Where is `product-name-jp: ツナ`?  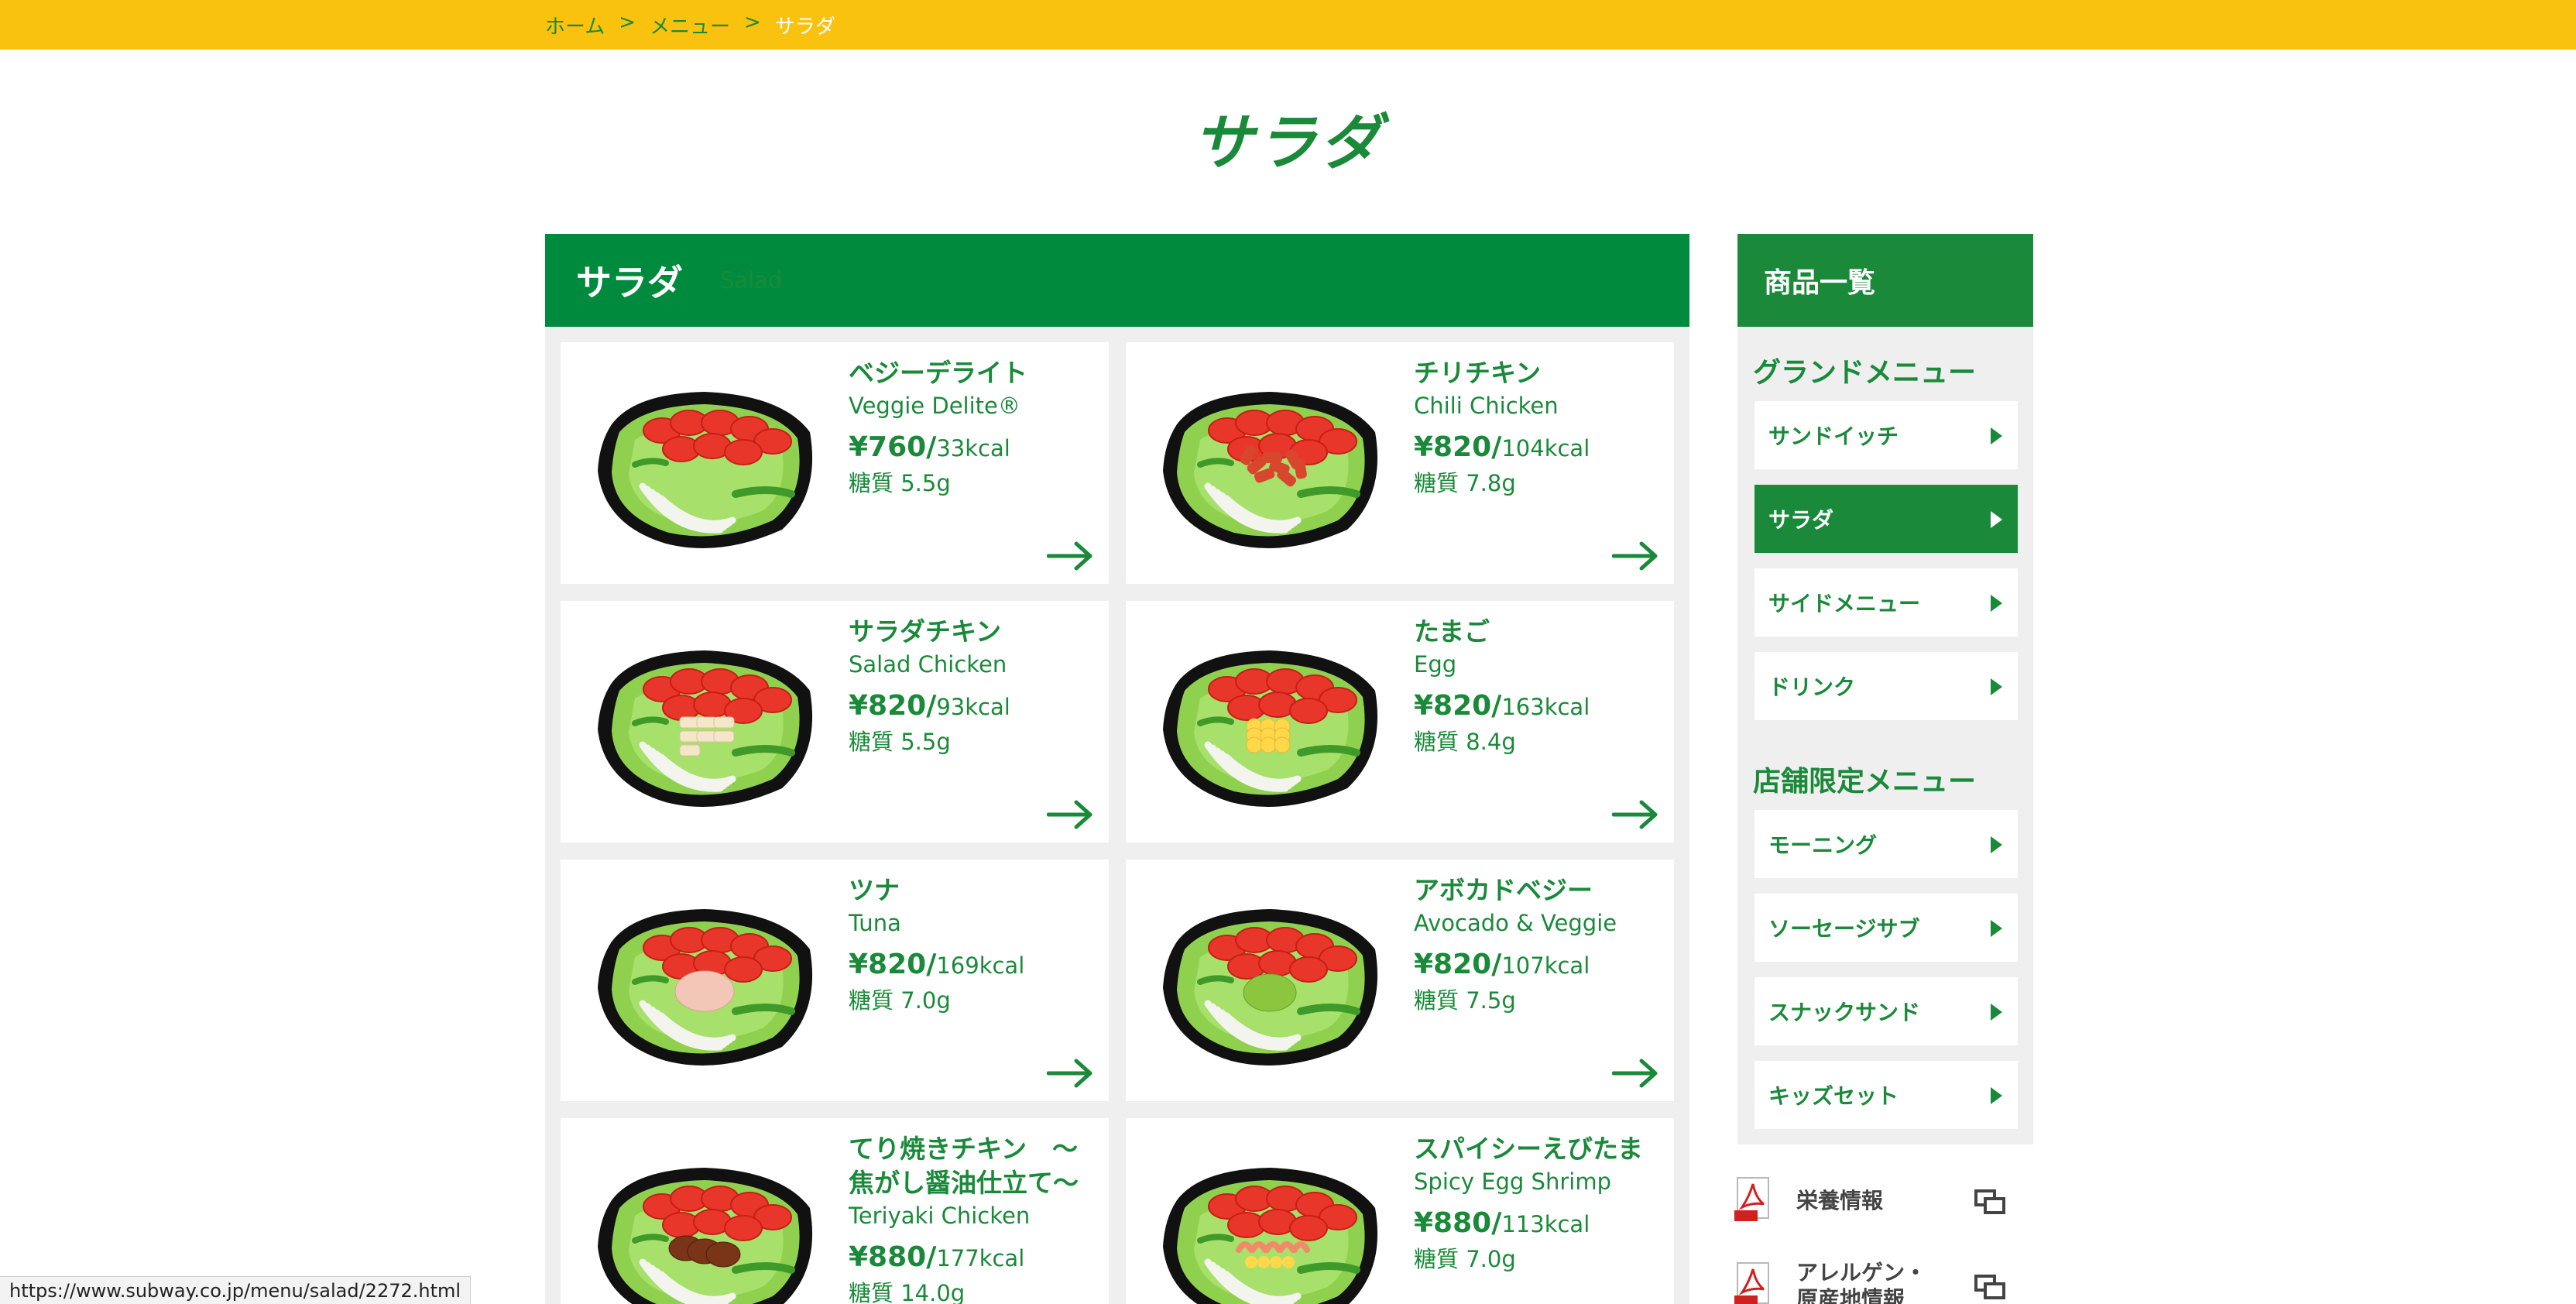 product-name-jp: ツナ is located at coordinates (874, 890).